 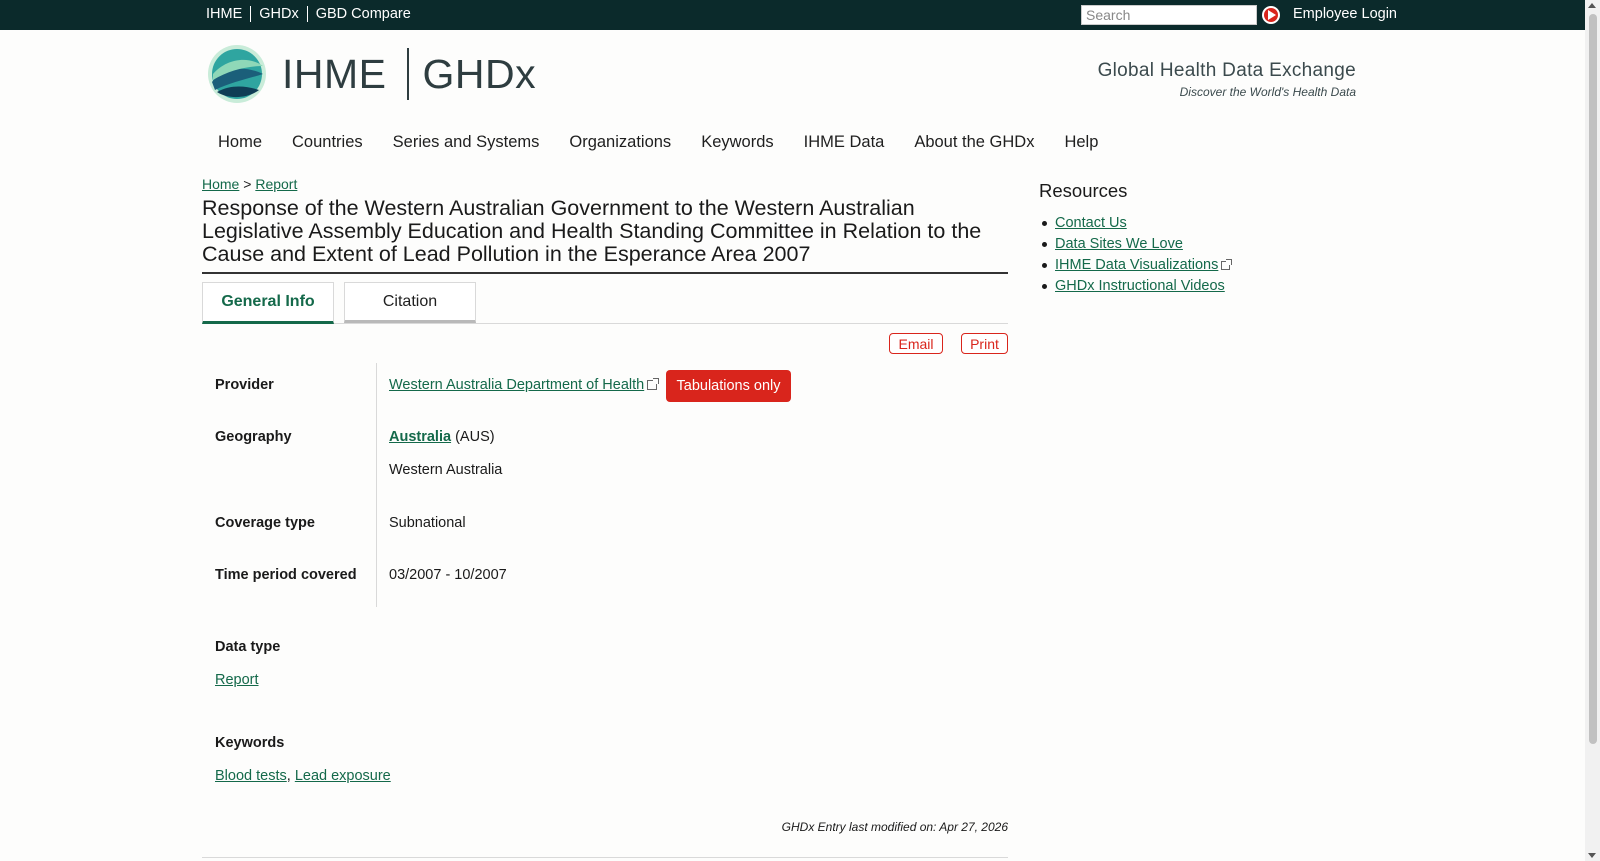 I want to click on top-links: IHME GHDx GBD Compare, so click(x=312, y=14).